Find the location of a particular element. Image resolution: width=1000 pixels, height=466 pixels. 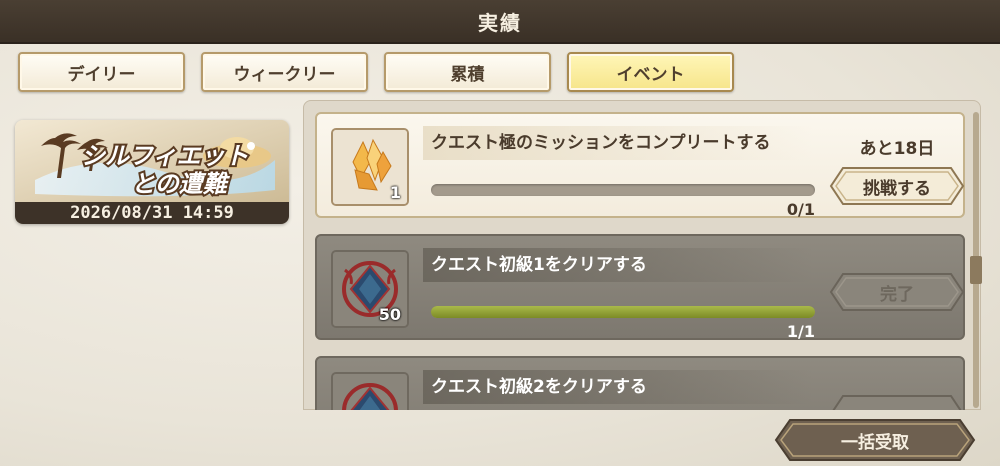

mission-title: クエスト初級1をクリアする is located at coordinates (618, 265).